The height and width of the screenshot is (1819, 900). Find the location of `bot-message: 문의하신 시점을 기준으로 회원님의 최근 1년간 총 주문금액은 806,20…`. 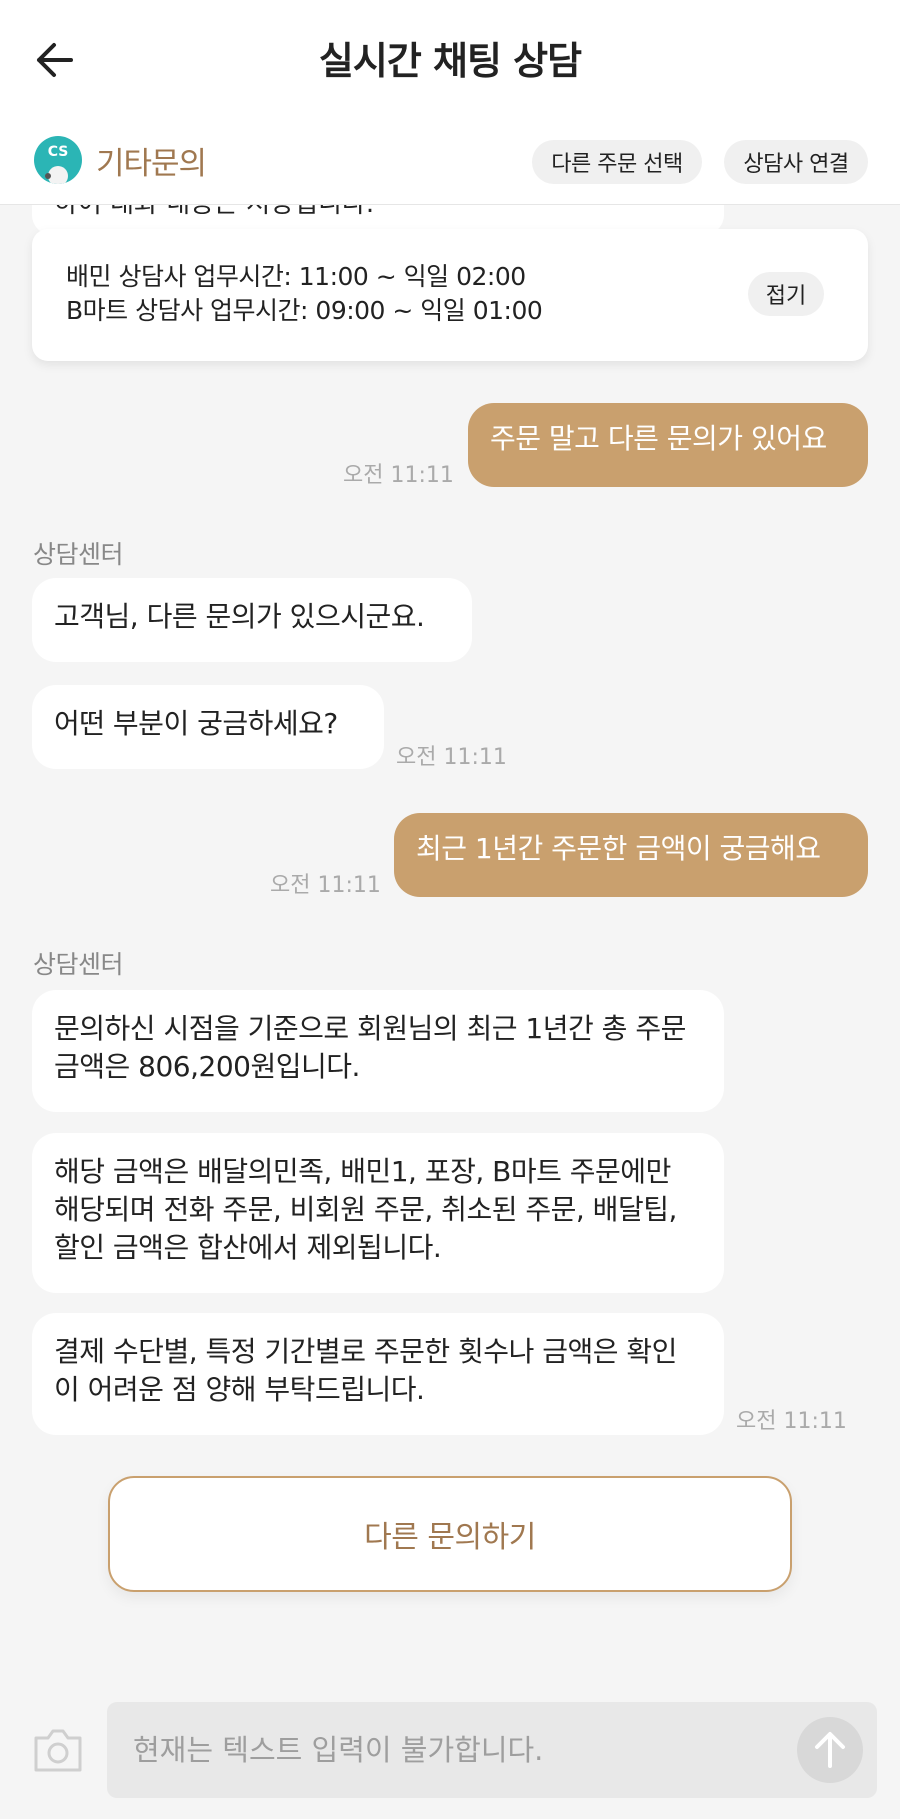

bot-message: 문의하신 시점을 기준으로 회원님의 최근 1년간 총 주문금액은 806,20… is located at coordinates (378, 1051).